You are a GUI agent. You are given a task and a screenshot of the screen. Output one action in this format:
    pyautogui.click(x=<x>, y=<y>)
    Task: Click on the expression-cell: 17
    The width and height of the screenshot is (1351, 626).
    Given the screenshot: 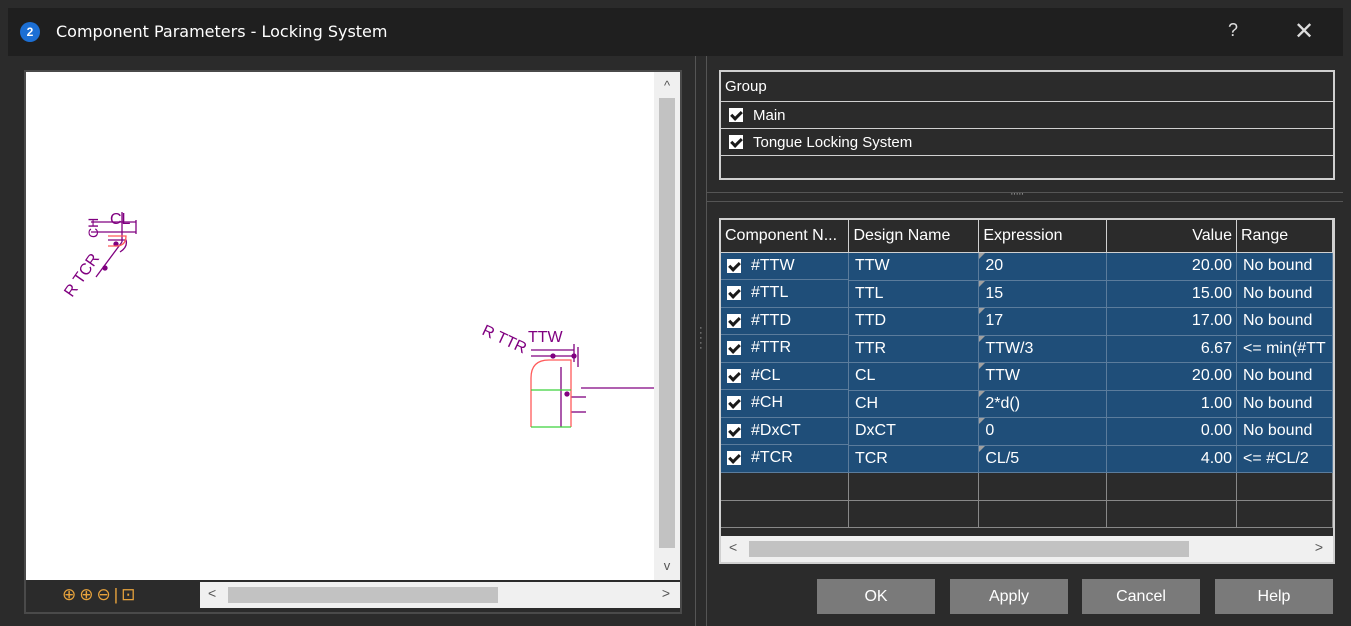 What is the action you would take?
    pyautogui.click(x=1043, y=321)
    